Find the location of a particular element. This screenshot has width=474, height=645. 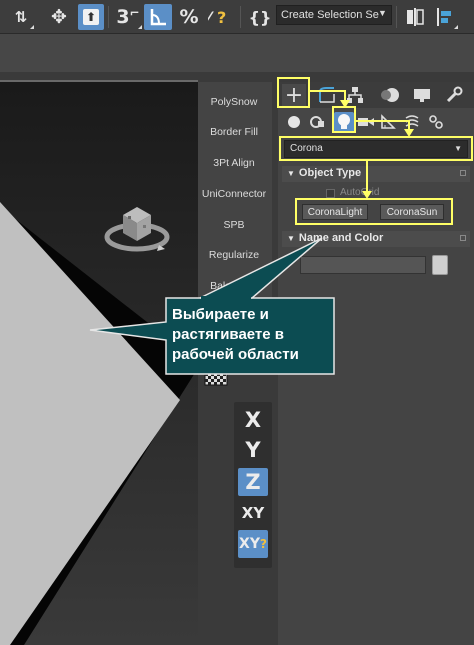

hierarchy-icon is located at coordinates (355, 95).